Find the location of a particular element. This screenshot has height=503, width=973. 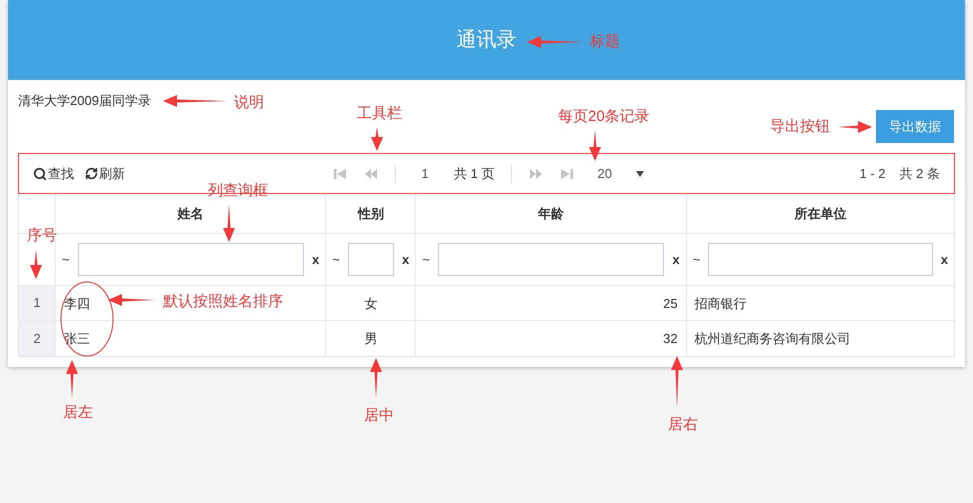

page-size-select: 20 is located at coordinates (620, 174).